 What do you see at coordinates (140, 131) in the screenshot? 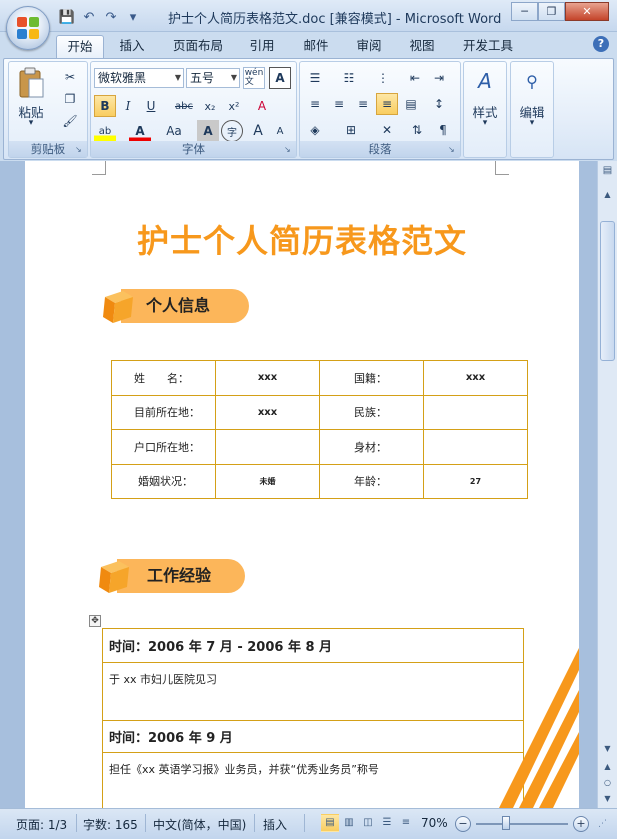
I see `font-color-icon: A` at bounding box center [140, 131].